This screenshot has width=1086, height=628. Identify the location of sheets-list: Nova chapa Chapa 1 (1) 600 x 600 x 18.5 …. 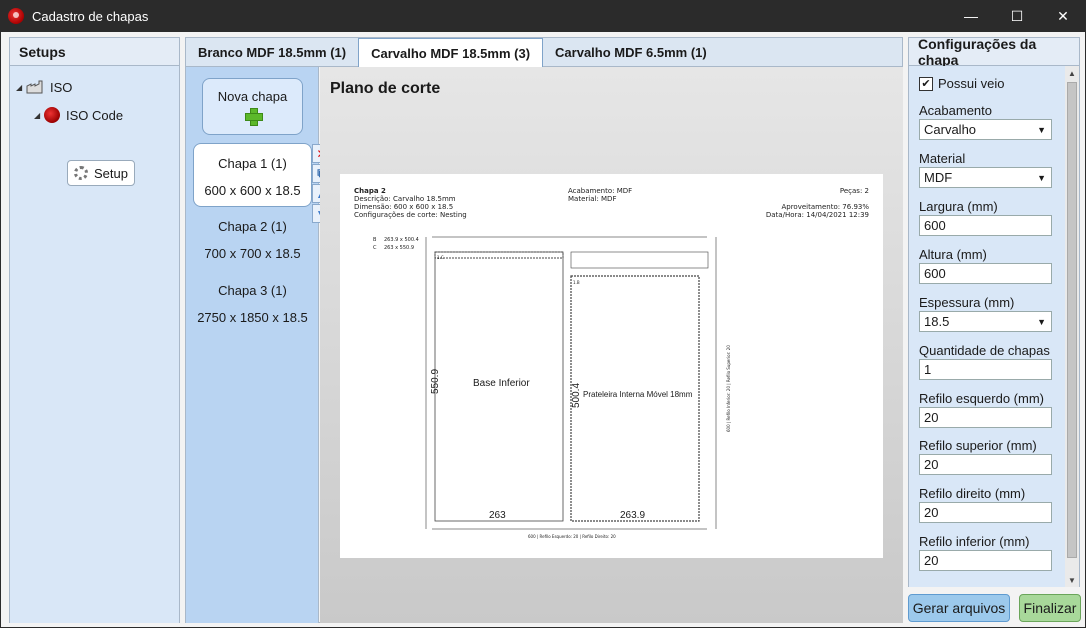
(258, 345).